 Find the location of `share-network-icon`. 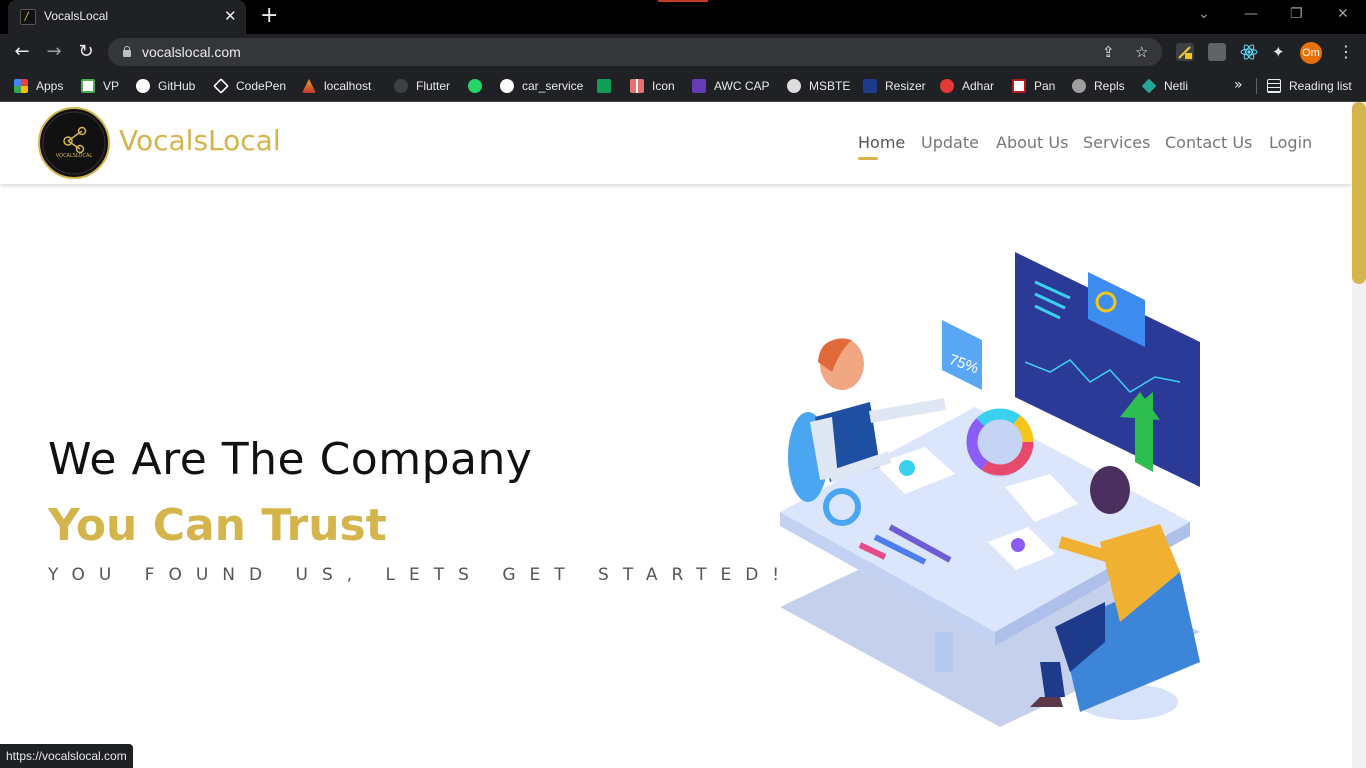

share-network-icon is located at coordinates (74, 143).